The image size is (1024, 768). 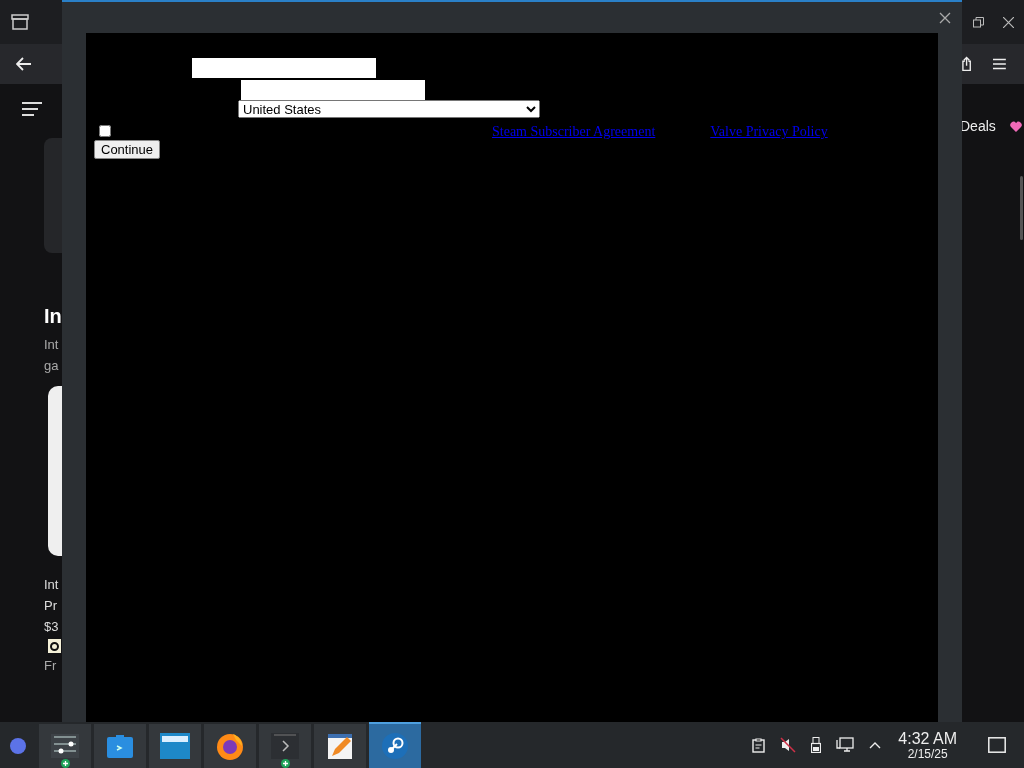 I want to click on monitor-icon, so click(x=845, y=745).